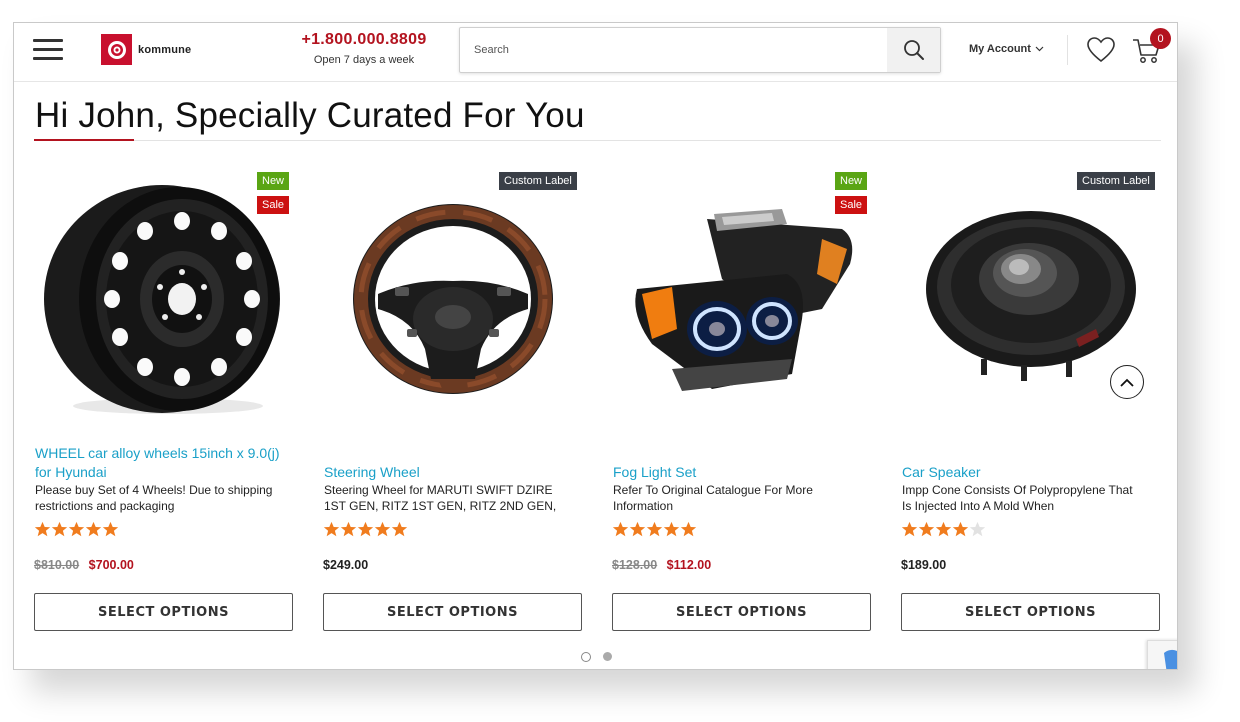  I want to click on price: $249.00, so click(346, 565).